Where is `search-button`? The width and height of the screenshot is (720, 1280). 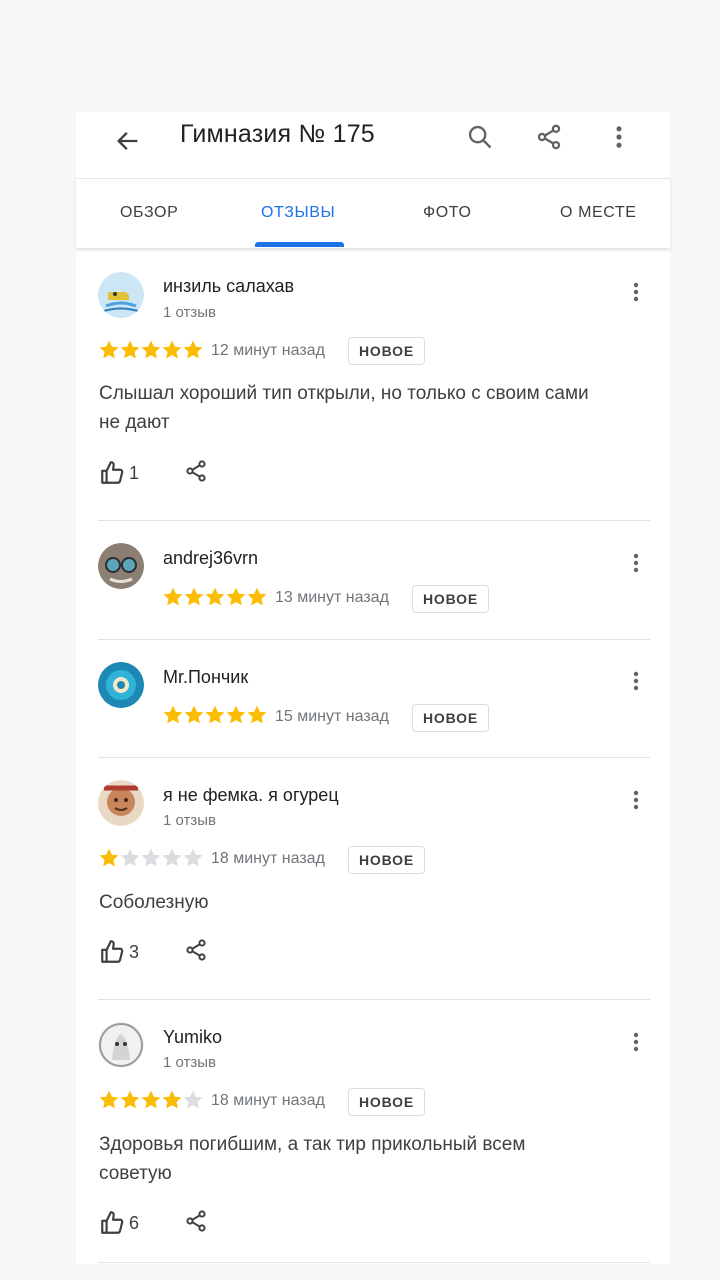
search-button is located at coordinates (480, 137).